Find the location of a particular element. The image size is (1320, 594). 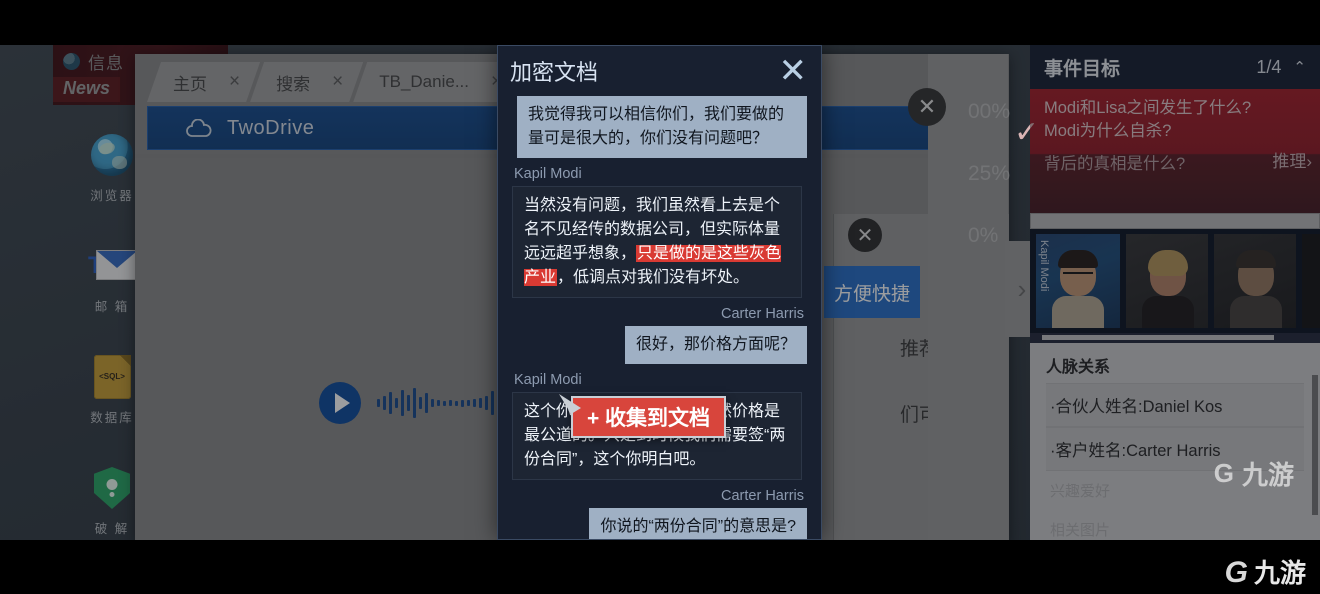

tab-label: 主页 is located at coordinates (190, 84).